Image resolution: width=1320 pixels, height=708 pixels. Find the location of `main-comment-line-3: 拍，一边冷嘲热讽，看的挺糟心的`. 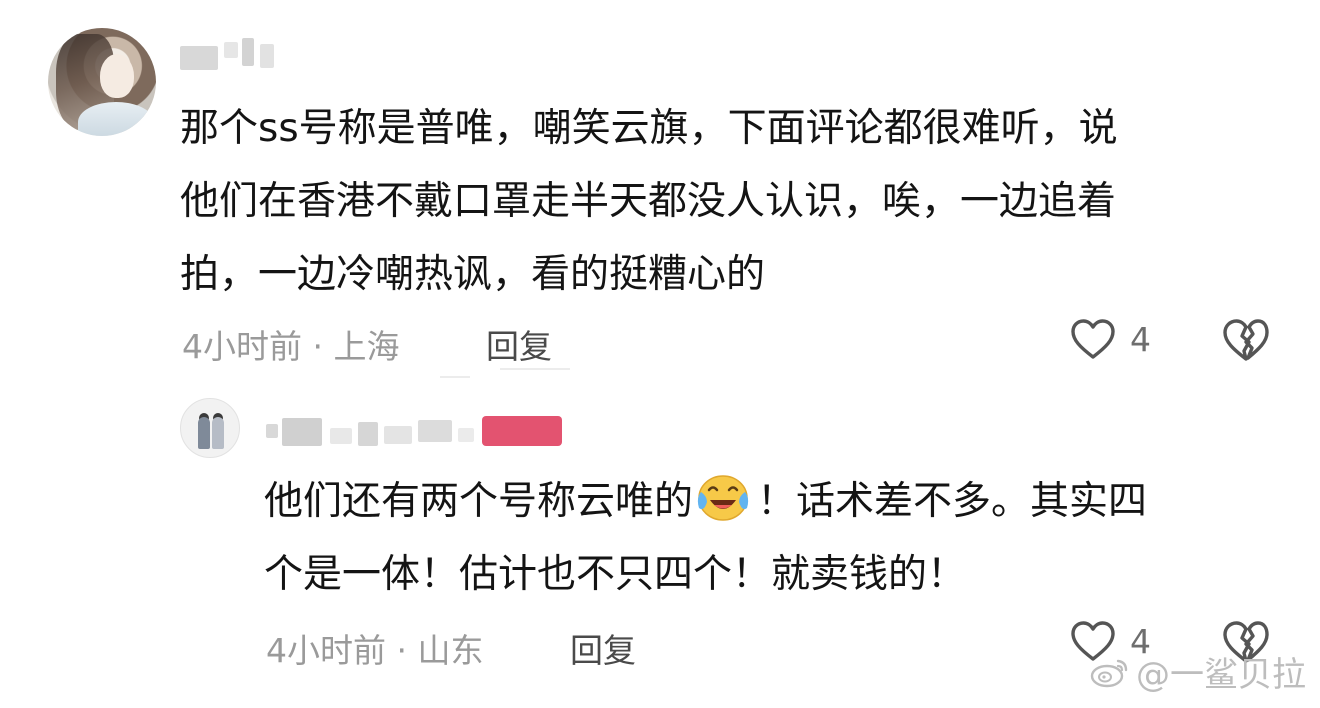

main-comment-line-3: 拍，一边冷嘲热讽，看的挺糟心的 is located at coordinates (473, 274).